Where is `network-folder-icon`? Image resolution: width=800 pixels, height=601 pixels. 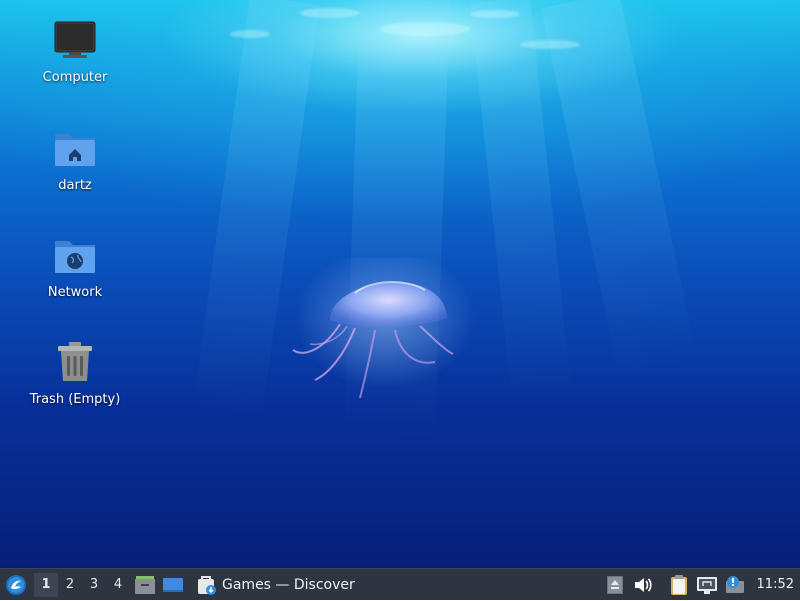
network-folder-icon is located at coordinates (75, 255).